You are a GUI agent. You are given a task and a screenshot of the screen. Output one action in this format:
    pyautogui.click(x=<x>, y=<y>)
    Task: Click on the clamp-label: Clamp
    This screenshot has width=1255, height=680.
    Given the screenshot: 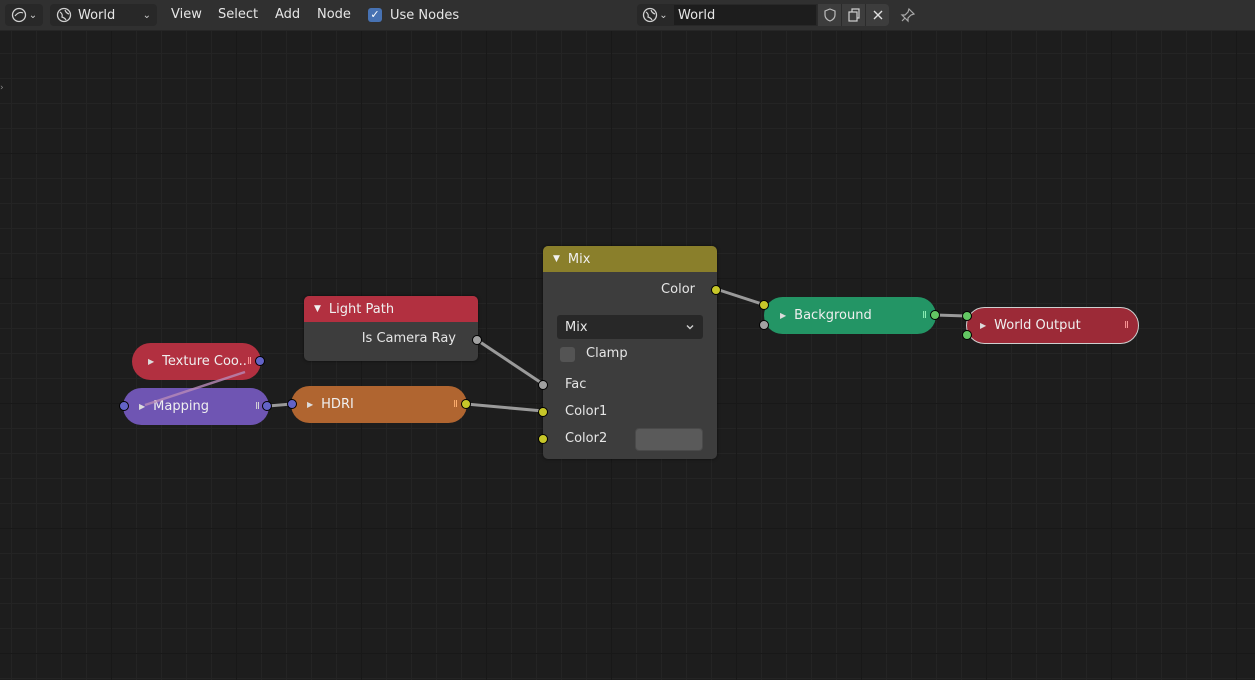 What is the action you would take?
    pyautogui.click(x=607, y=353)
    